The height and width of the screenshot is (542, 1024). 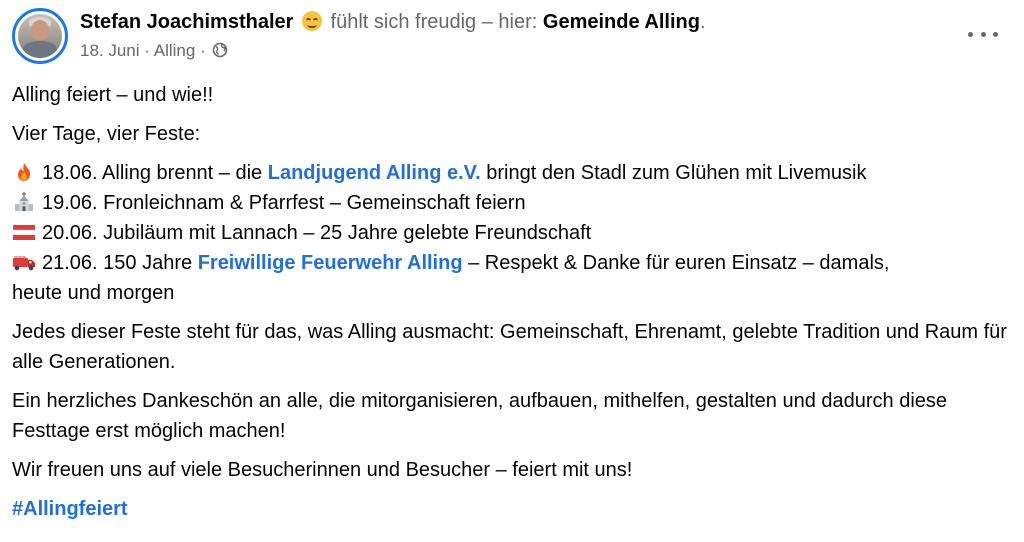 What do you see at coordinates (512, 509) in the screenshot?
I see `hashtag-paragraph: #Allingfeiert` at bounding box center [512, 509].